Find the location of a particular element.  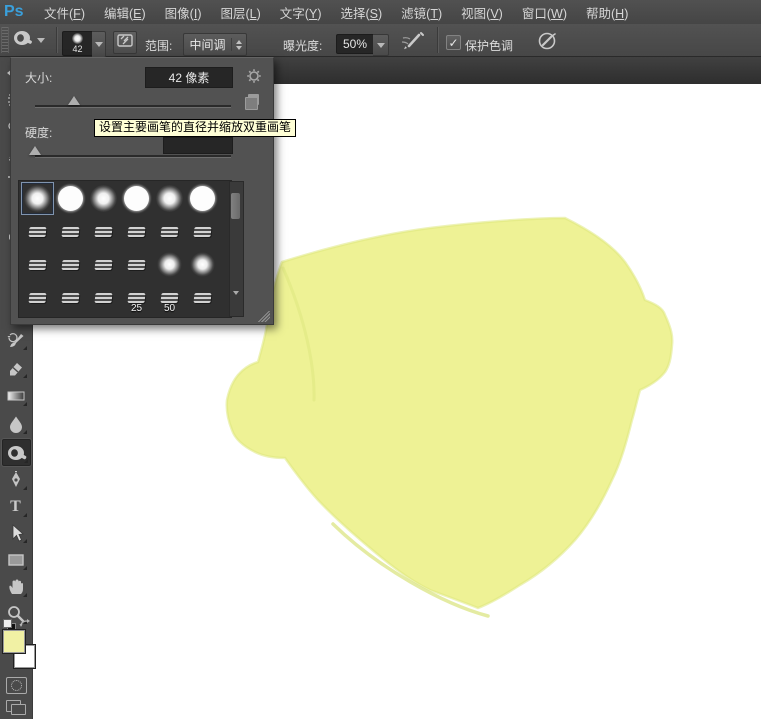

menu-help: 帮助(H) is located at coordinates (607, 12).